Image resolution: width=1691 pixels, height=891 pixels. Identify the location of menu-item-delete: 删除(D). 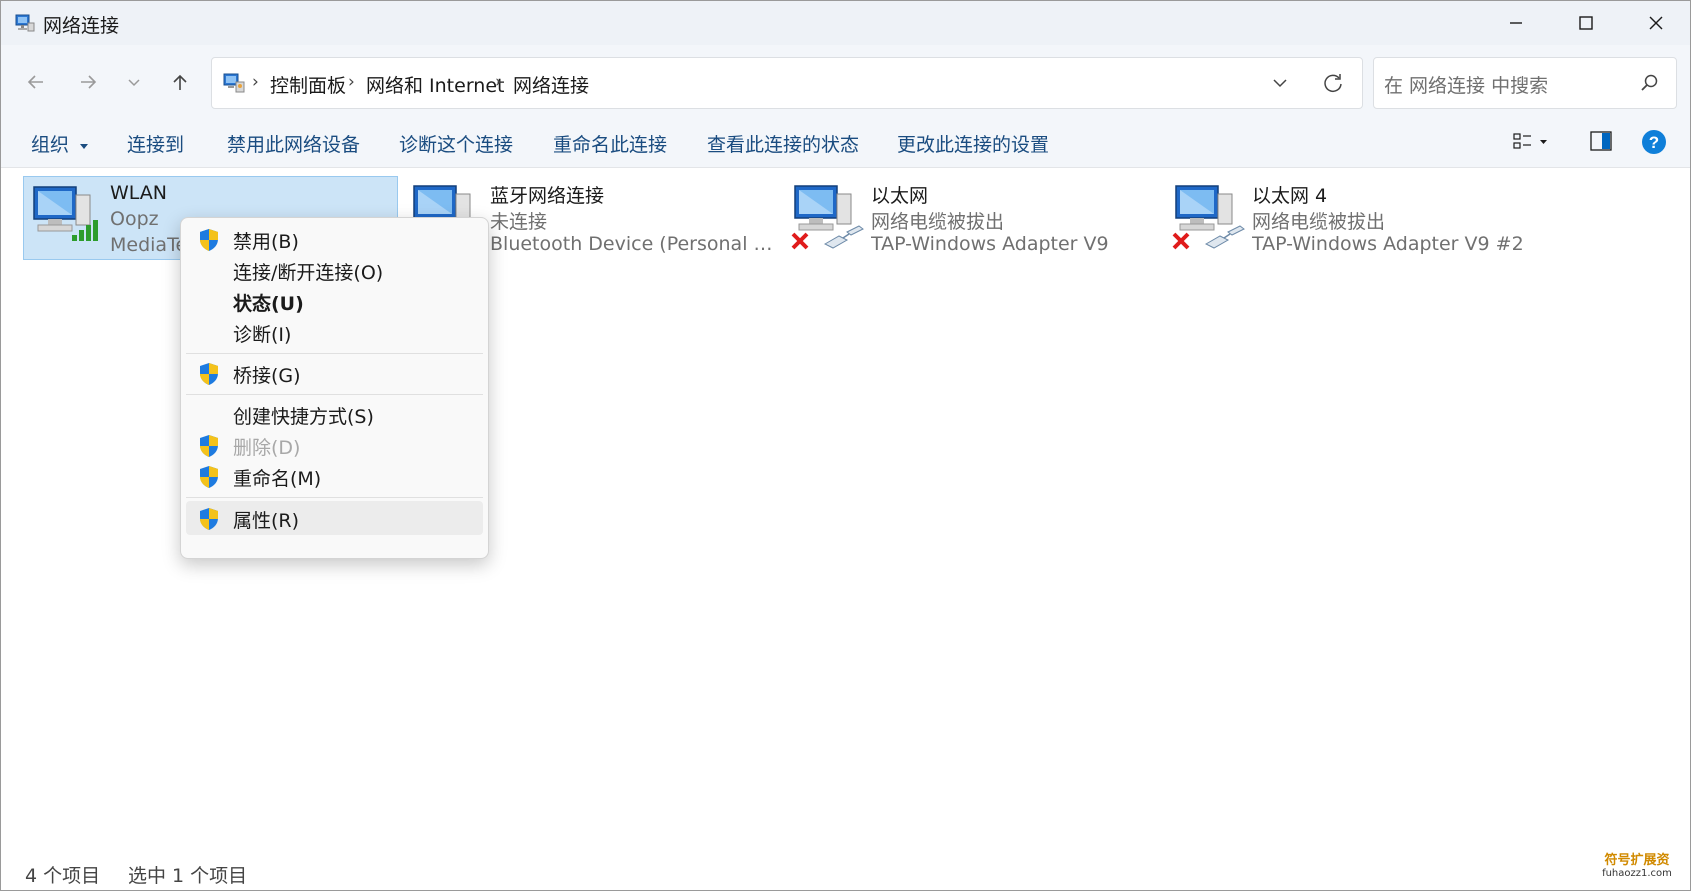
(334, 445).